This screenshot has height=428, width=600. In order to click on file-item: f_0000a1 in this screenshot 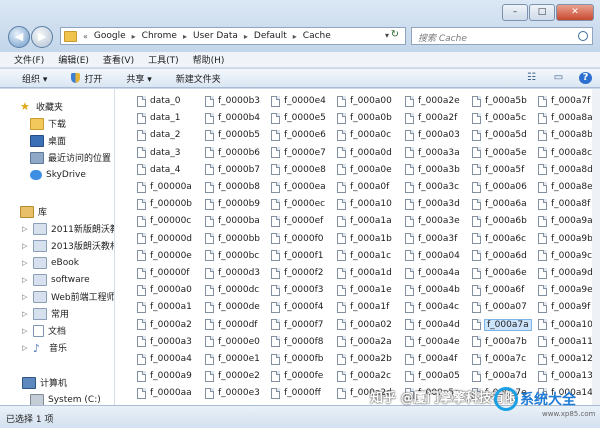, I will do `click(164, 307)`.